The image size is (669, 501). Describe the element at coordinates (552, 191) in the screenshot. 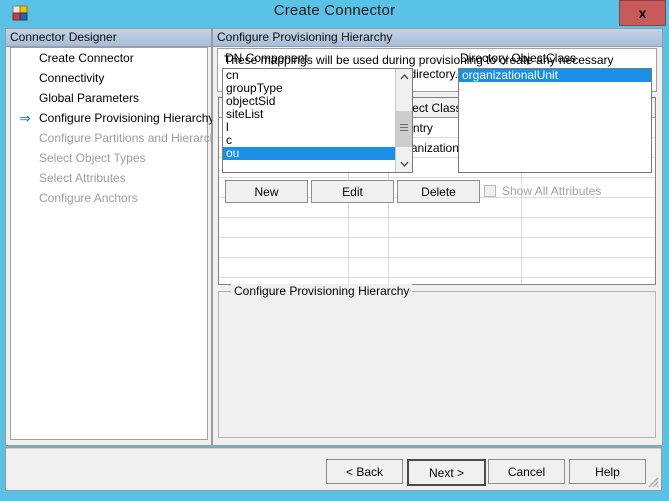

I see `show-all-attributes-label: Show All Attributes` at that location.